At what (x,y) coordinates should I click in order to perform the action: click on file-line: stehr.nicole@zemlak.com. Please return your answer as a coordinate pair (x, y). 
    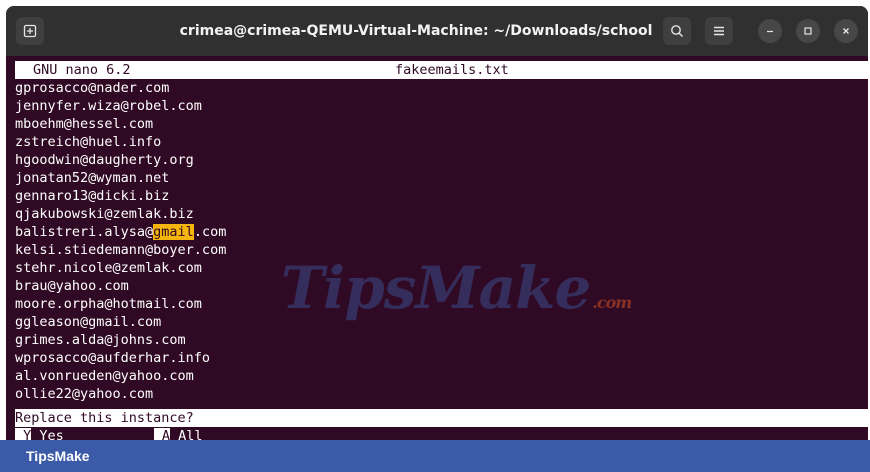
    Looking at the image, I should click on (108, 268).